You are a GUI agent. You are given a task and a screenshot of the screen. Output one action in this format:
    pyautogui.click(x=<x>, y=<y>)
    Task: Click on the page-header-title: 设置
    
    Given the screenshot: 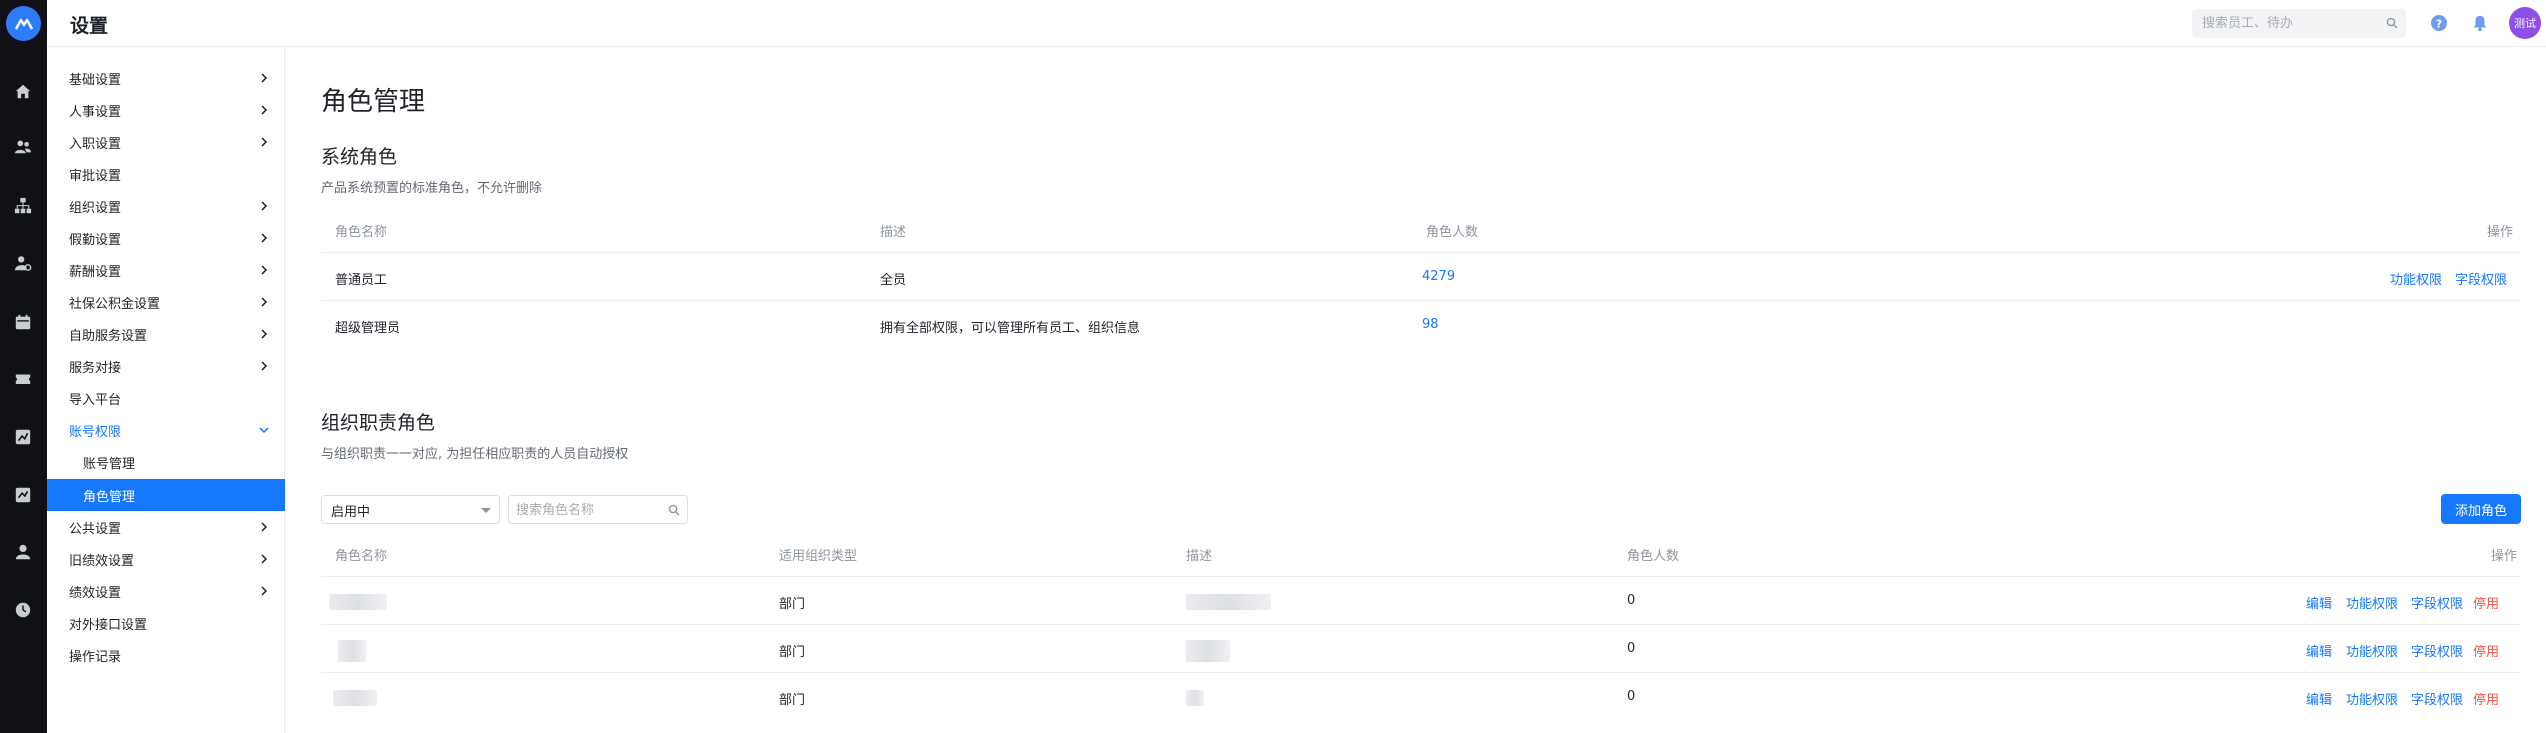 What is the action you would take?
    pyautogui.click(x=89, y=26)
    